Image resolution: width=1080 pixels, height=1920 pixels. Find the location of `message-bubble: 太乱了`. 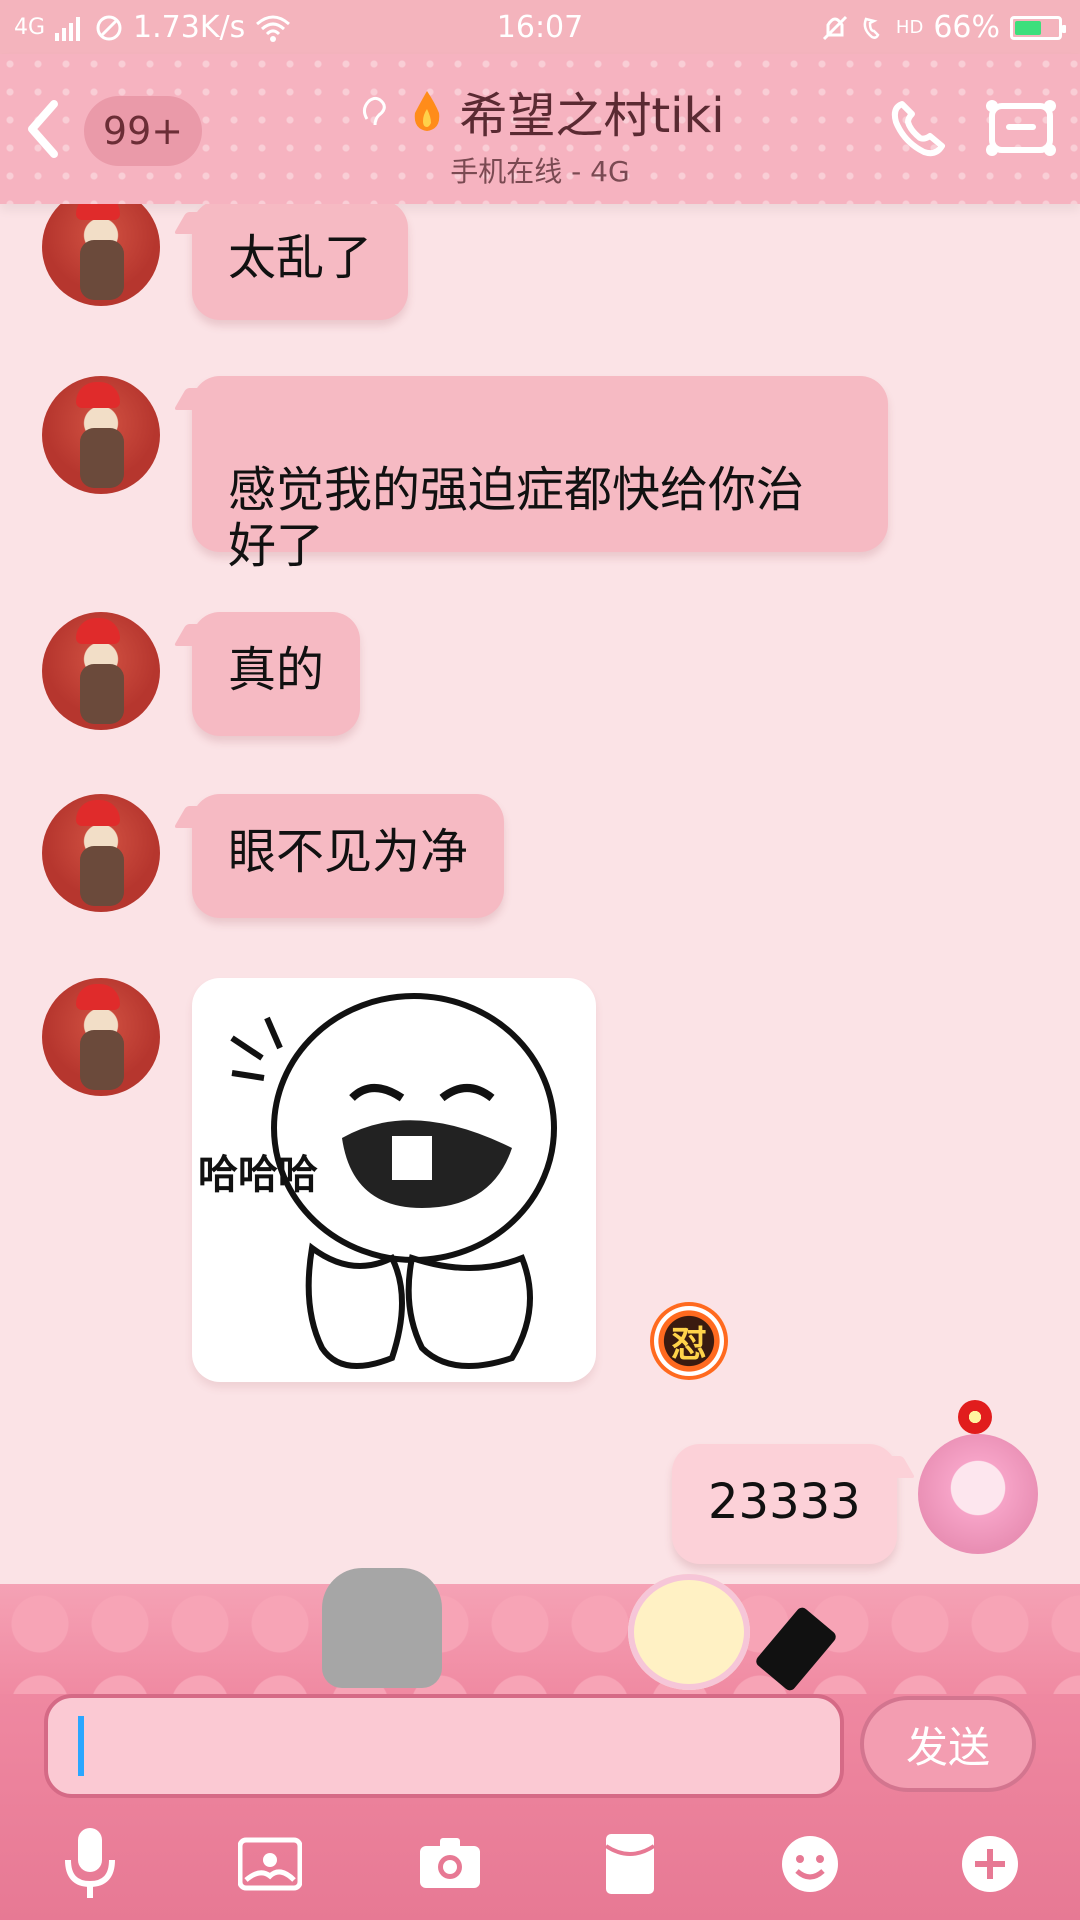

message-bubble: 太乱了 is located at coordinates (300, 262).